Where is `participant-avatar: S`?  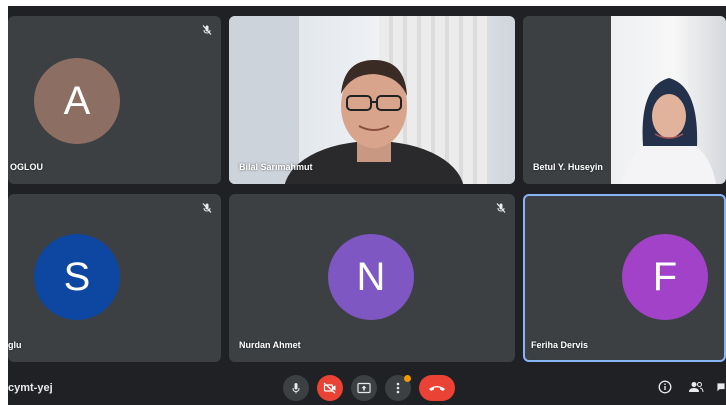
participant-avatar: S is located at coordinates (77, 277).